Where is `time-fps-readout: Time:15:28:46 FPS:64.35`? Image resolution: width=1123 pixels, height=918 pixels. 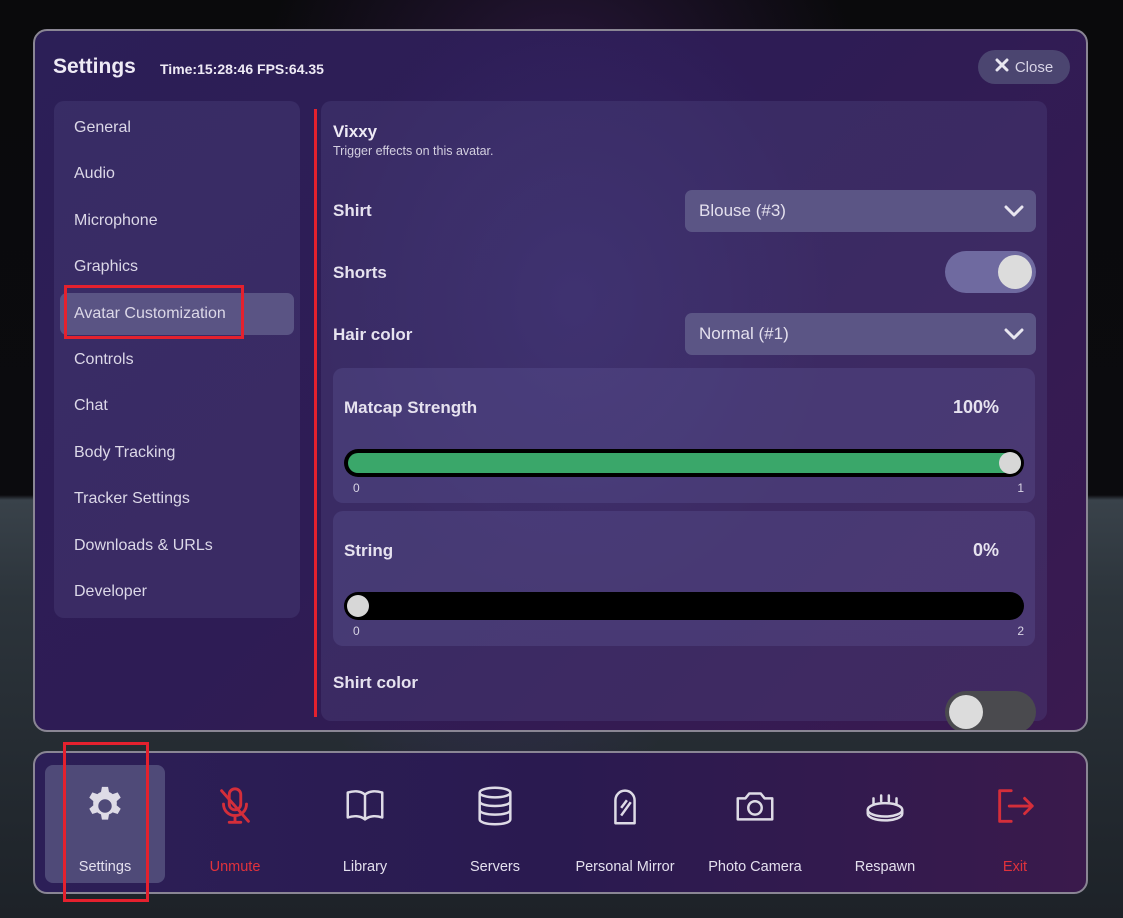
time-fps-readout: Time:15:28:46 FPS:64.35 is located at coordinates (242, 69).